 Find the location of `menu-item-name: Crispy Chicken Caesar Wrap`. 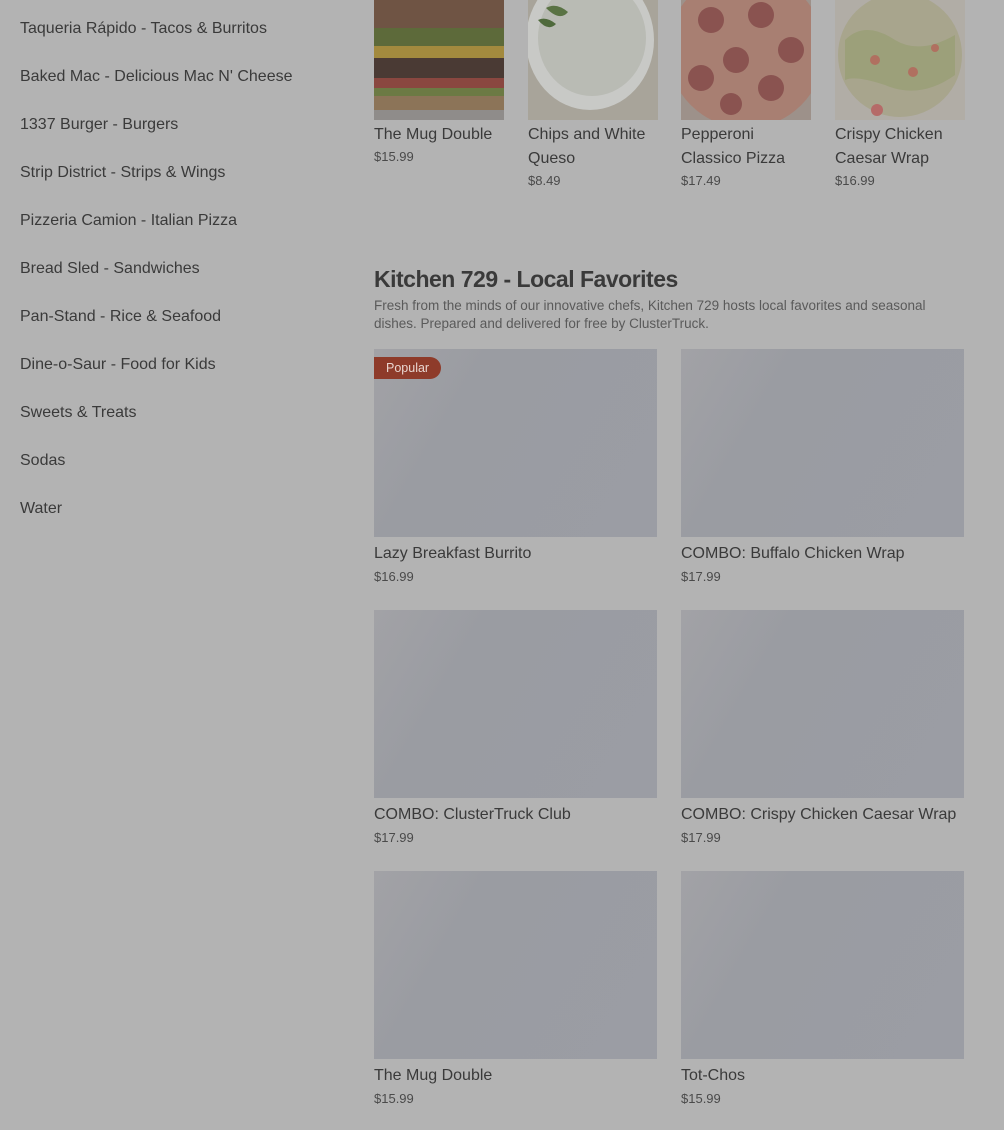

menu-item-name: Crispy Chicken Caesar Wrap is located at coordinates (889, 146).